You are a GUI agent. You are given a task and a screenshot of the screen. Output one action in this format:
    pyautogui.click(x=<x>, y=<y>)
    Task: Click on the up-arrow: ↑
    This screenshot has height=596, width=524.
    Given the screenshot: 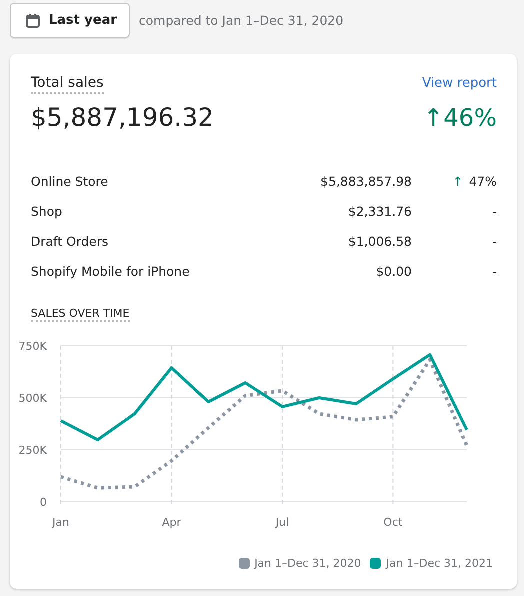 What is the action you would take?
    pyautogui.click(x=458, y=181)
    